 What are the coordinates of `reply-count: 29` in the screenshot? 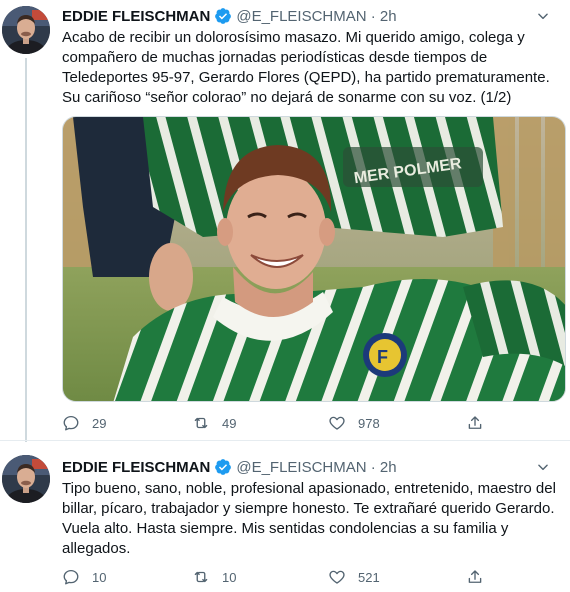 It's located at (99, 423).